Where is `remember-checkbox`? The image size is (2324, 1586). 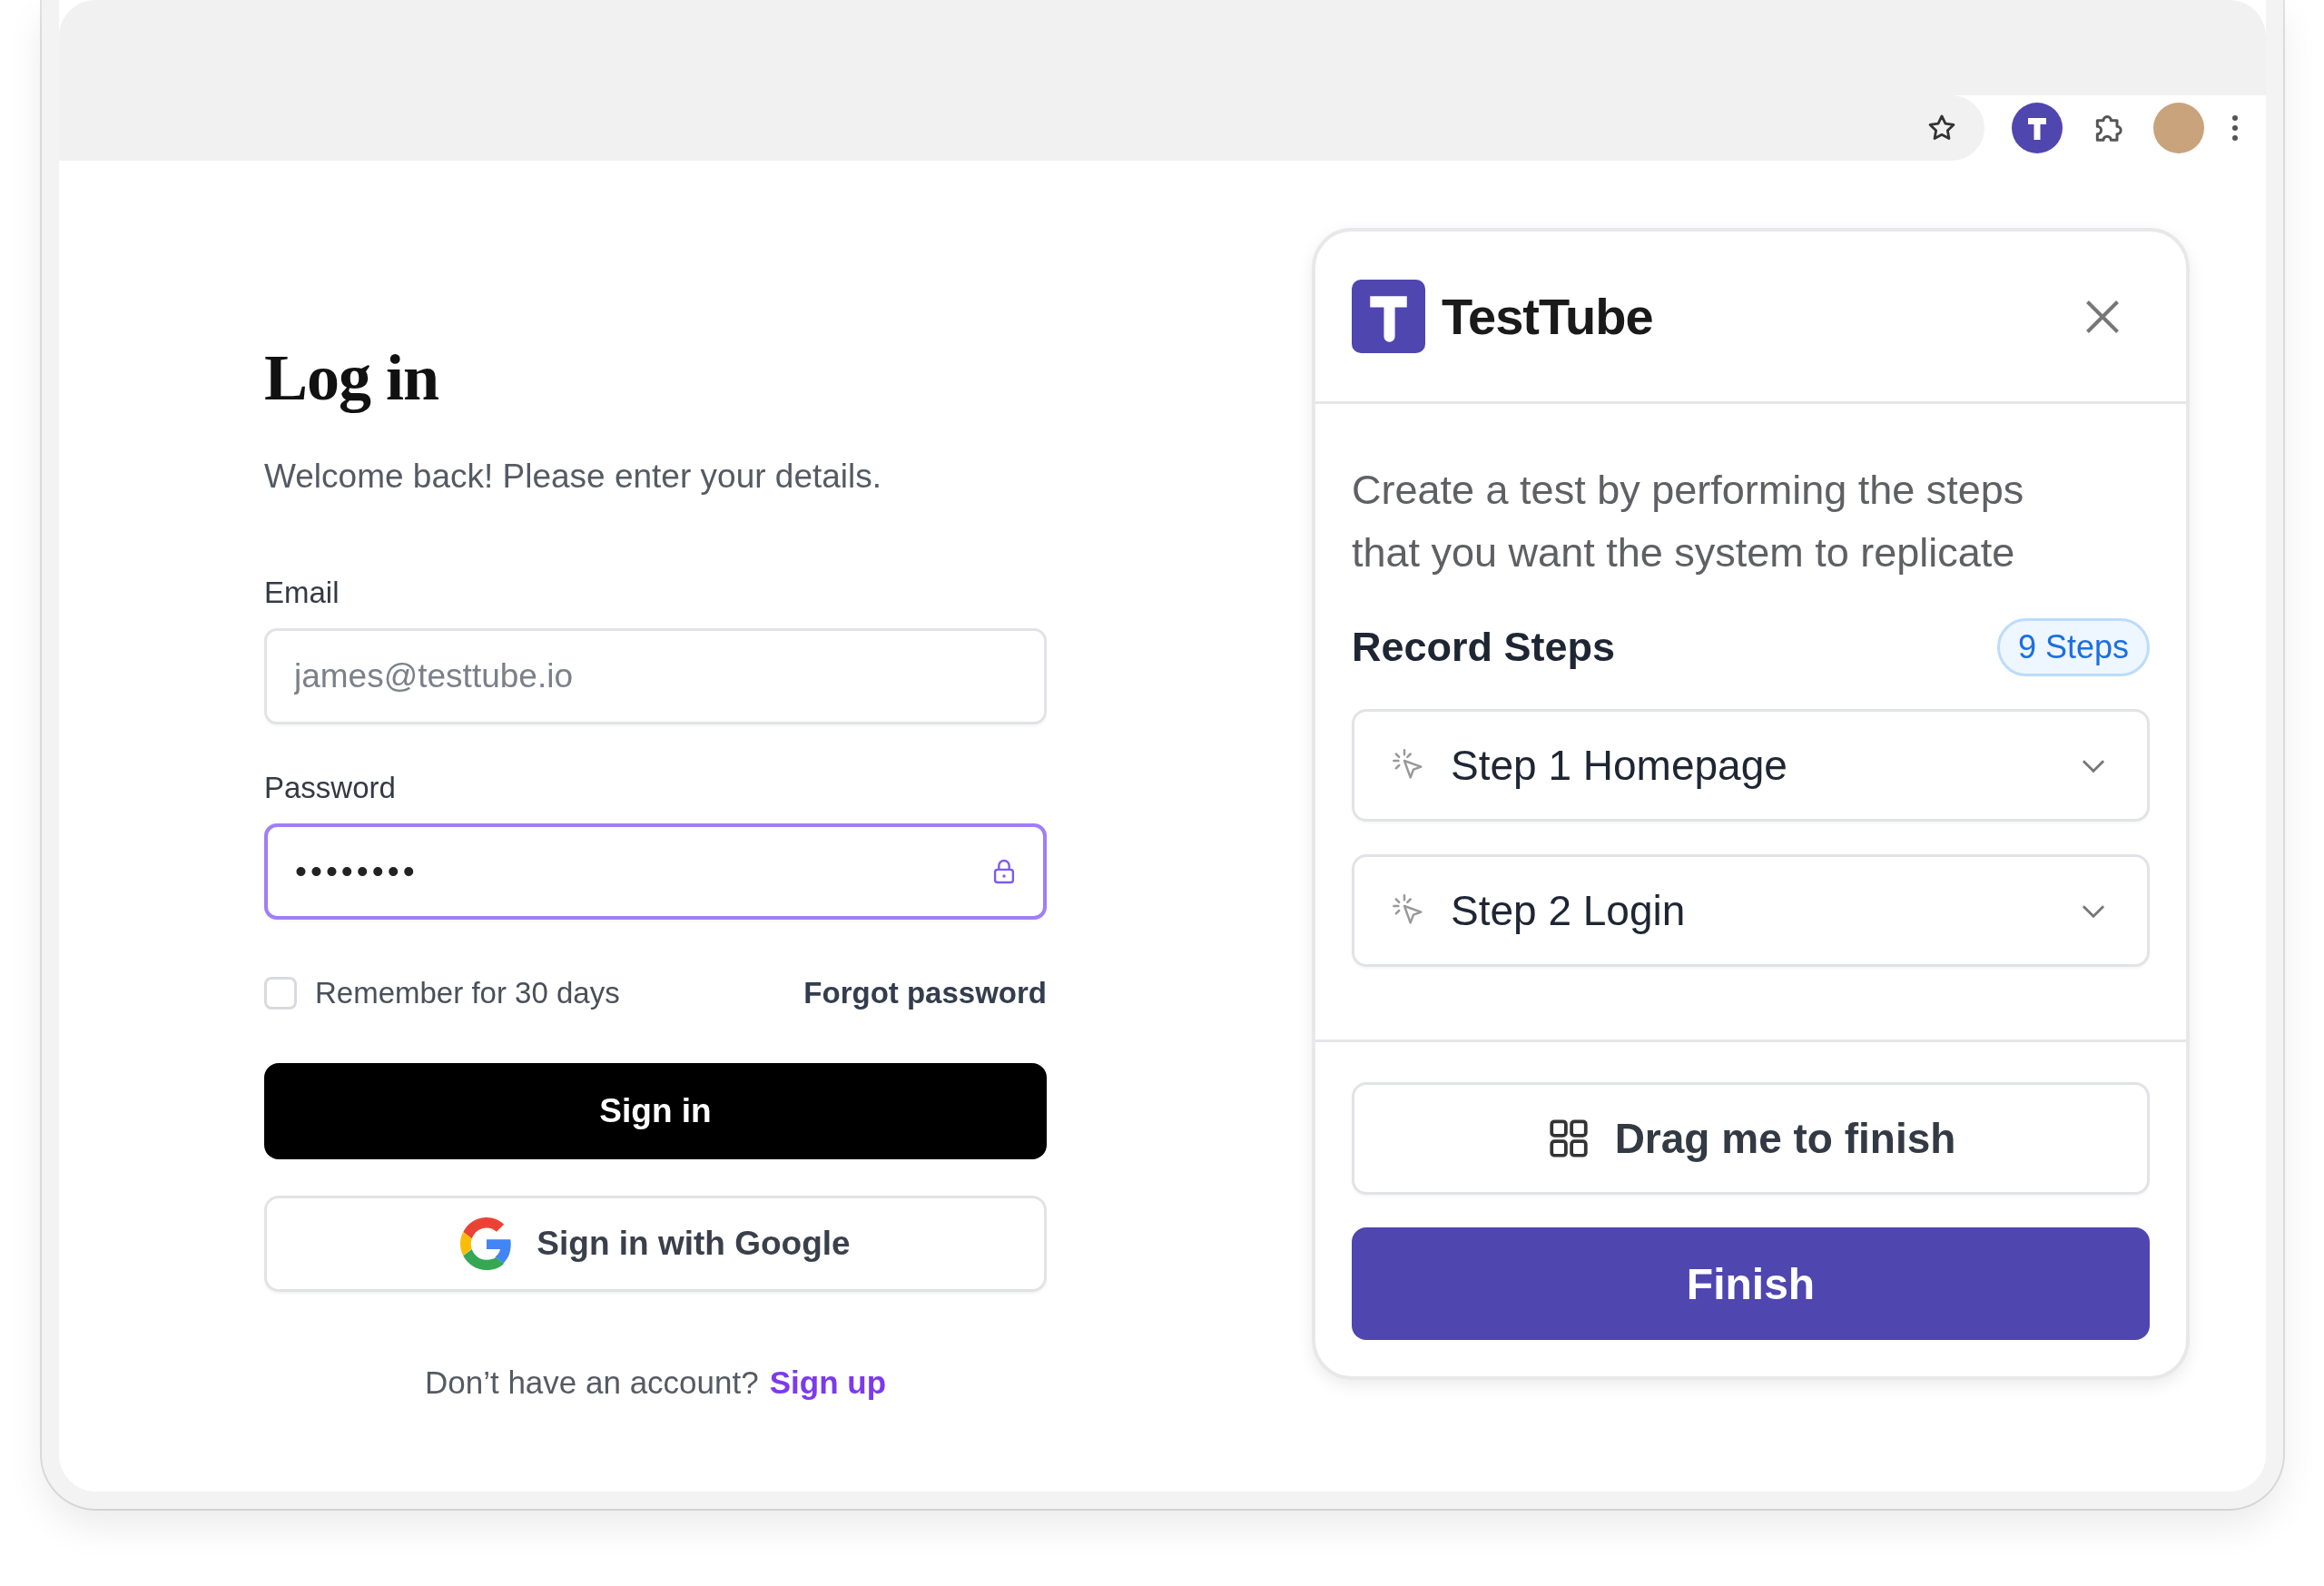
remember-checkbox is located at coordinates (280, 994).